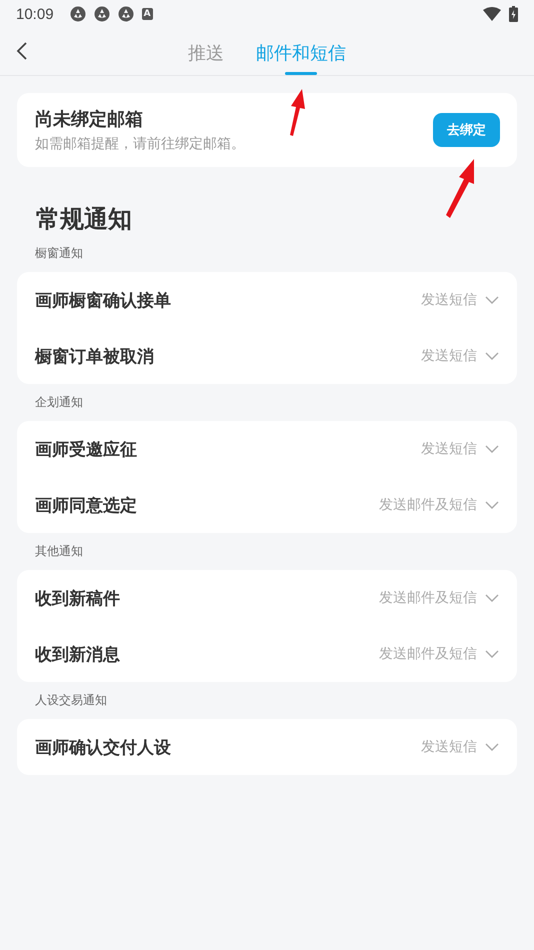  What do you see at coordinates (35, 14) in the screenshot?
I see `status-time: 10:09` at bounding box center [35, 14].